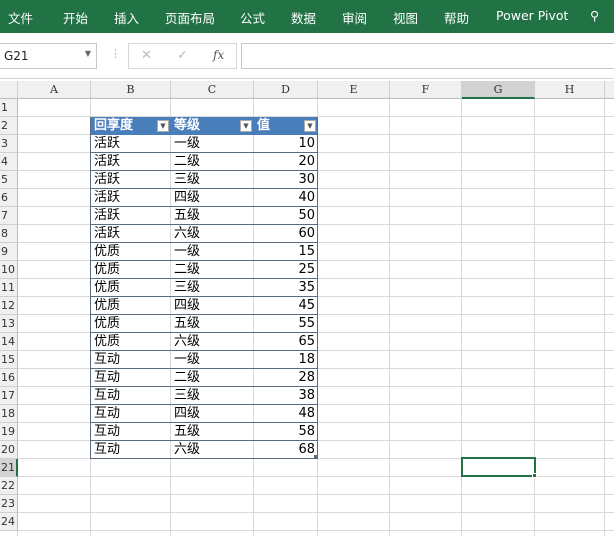  Describe the element at coordinates (286, 324) in the screenshot. I see `table-cell: 55` at that location.